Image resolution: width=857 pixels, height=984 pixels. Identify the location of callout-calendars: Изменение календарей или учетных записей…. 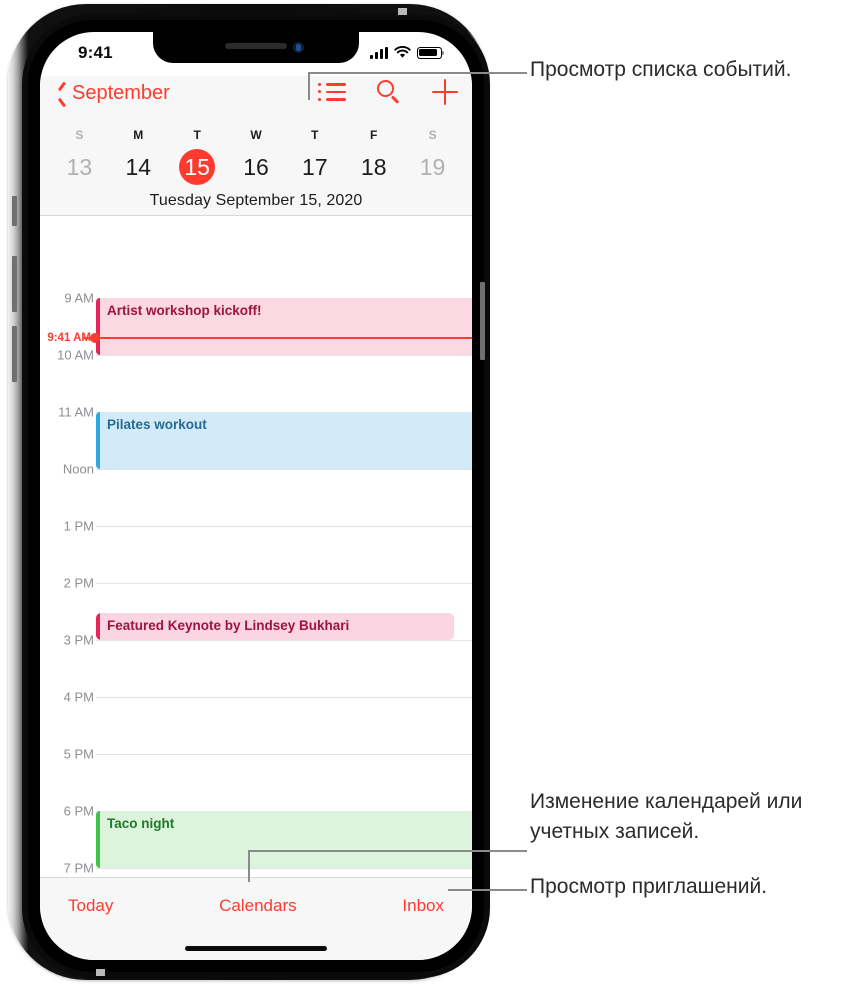
(666, 816).